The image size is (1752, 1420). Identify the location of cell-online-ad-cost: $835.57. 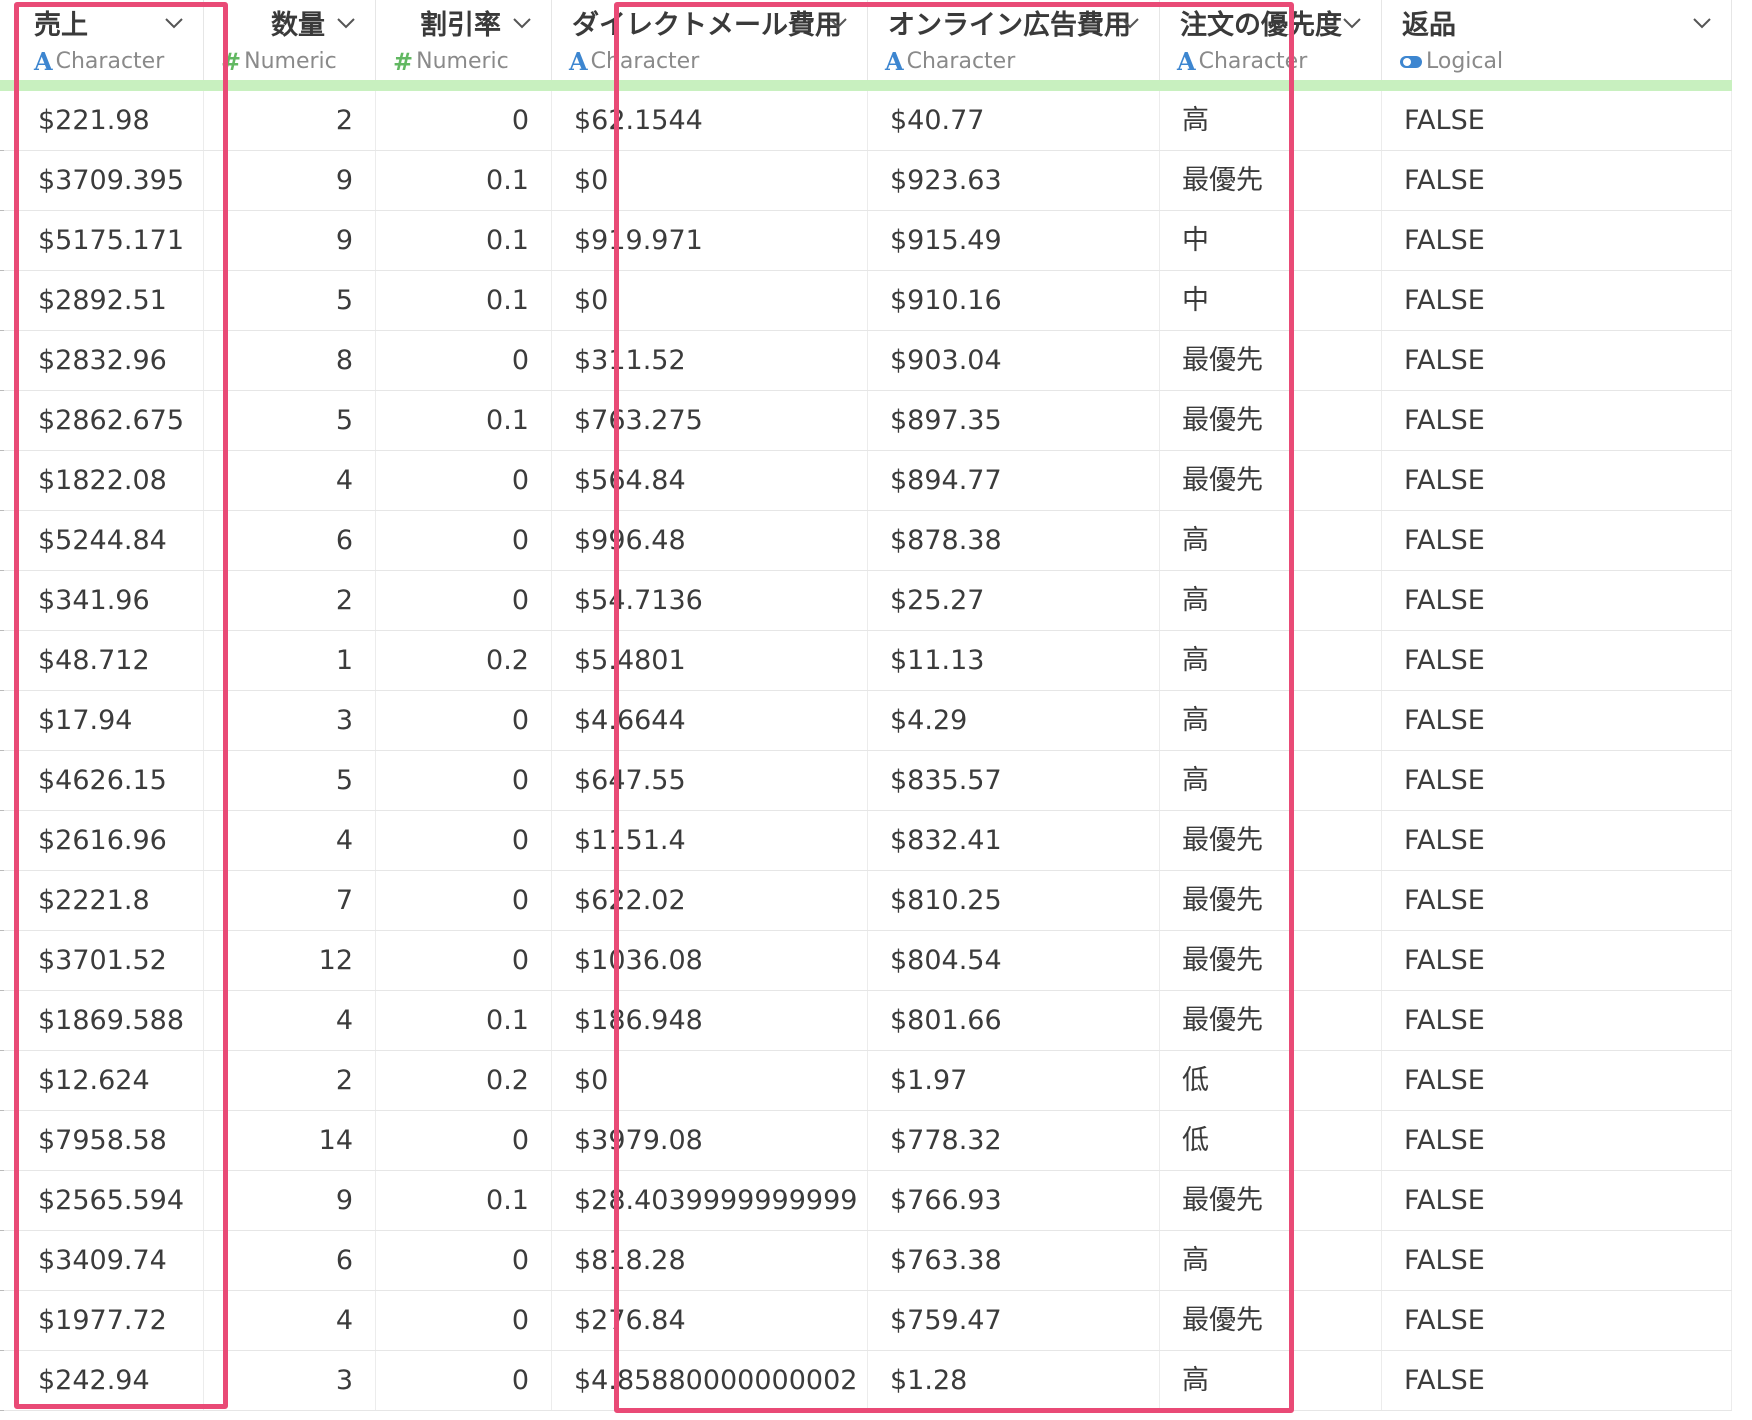
(1014, 780).